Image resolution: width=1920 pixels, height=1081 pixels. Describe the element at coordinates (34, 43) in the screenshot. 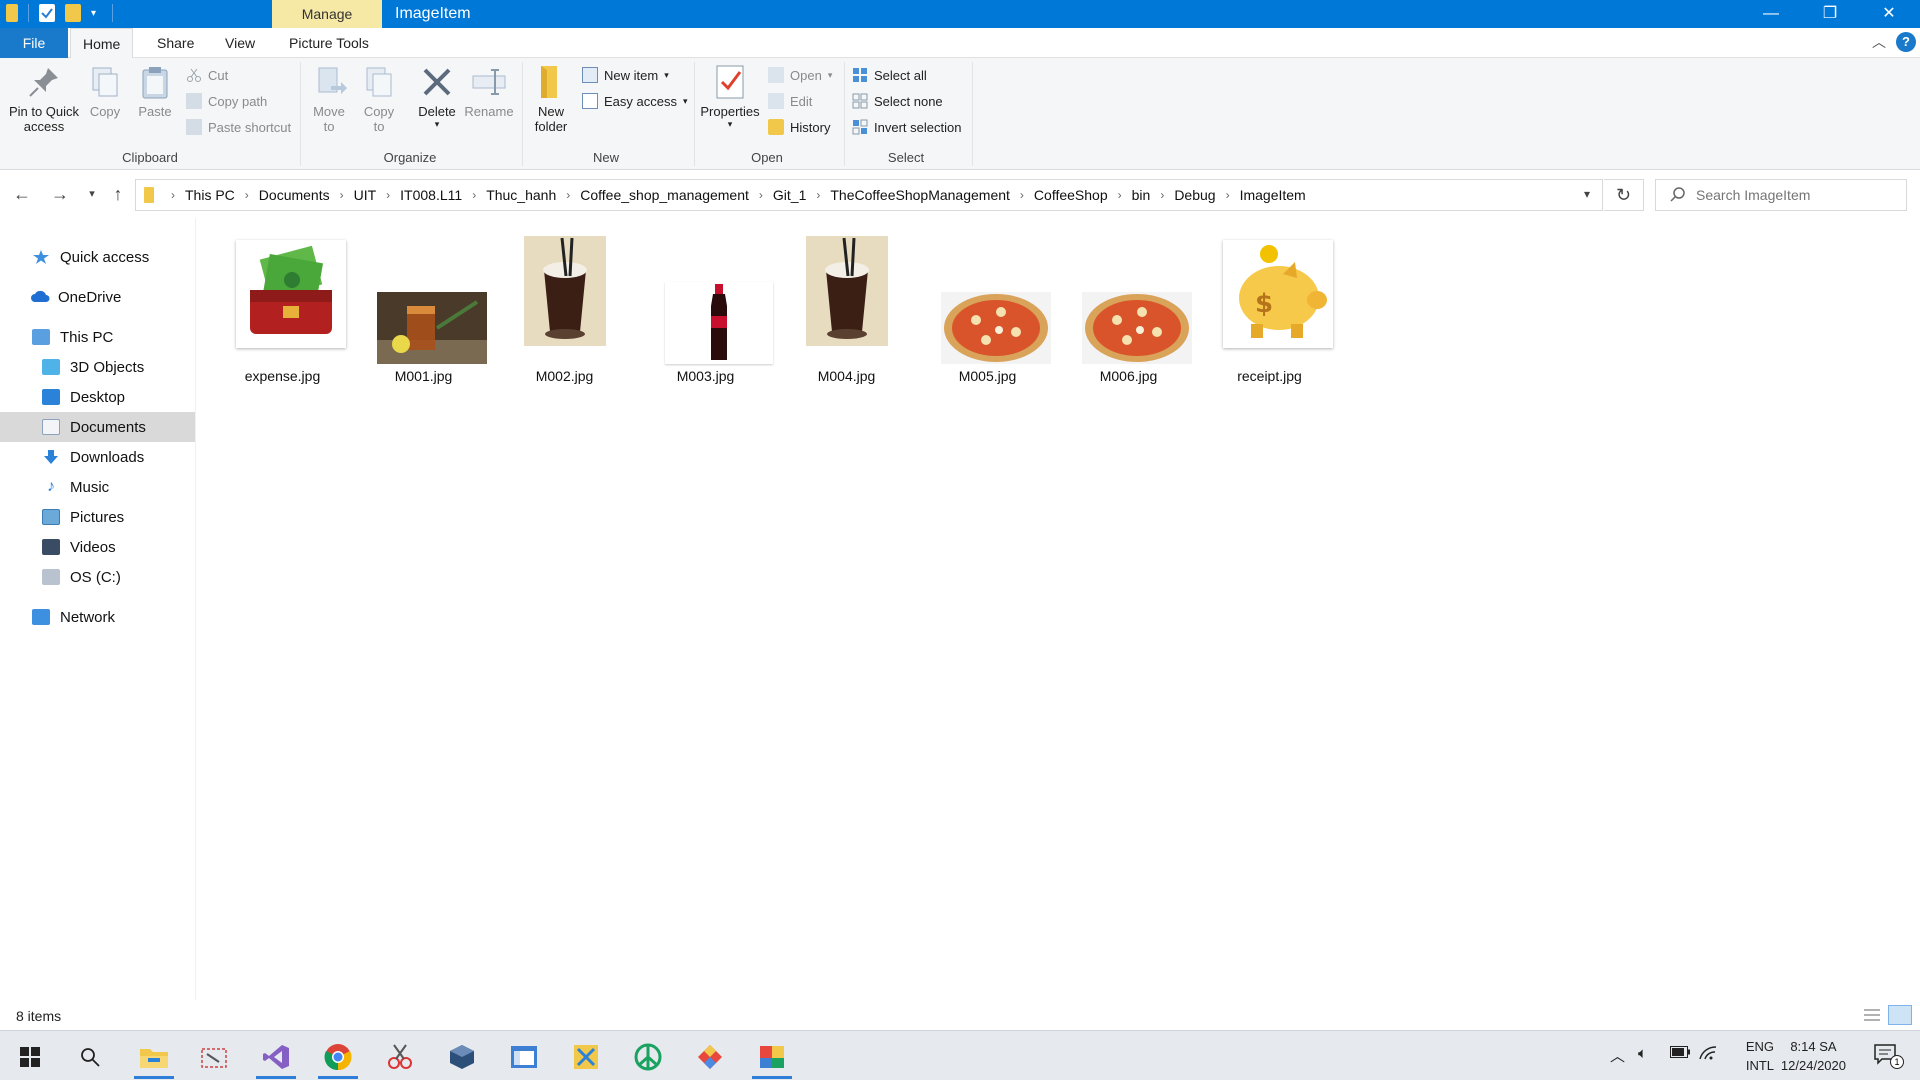

I see `tab-file: File` at that location.